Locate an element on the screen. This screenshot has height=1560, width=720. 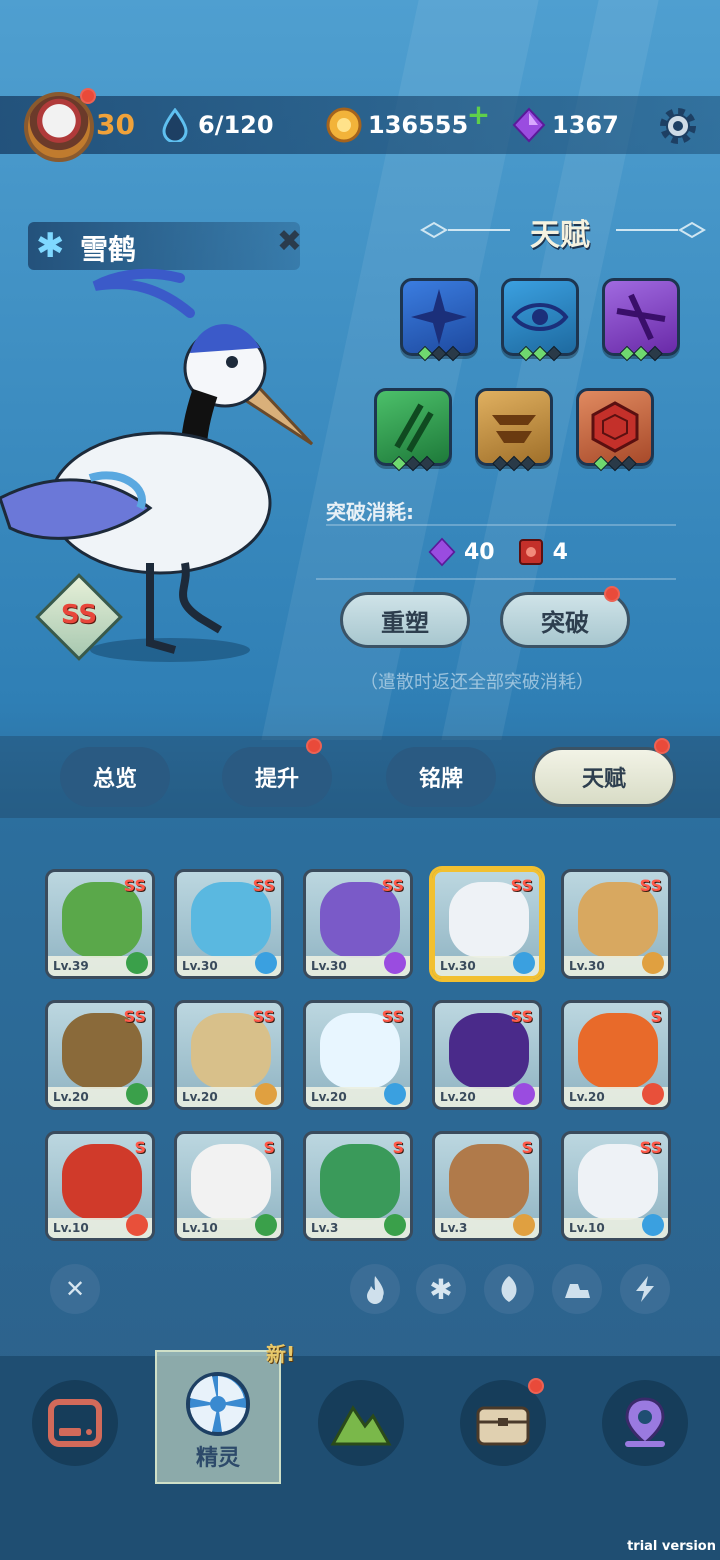
sprite-card-dog: S Lv.3 is located at coordinates (487, 1186).